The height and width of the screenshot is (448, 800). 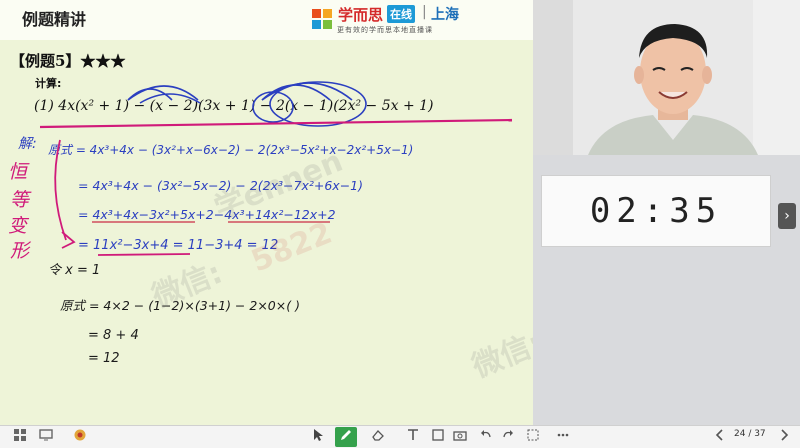 I want to click on grid-icon, so click(x=20, y=435).